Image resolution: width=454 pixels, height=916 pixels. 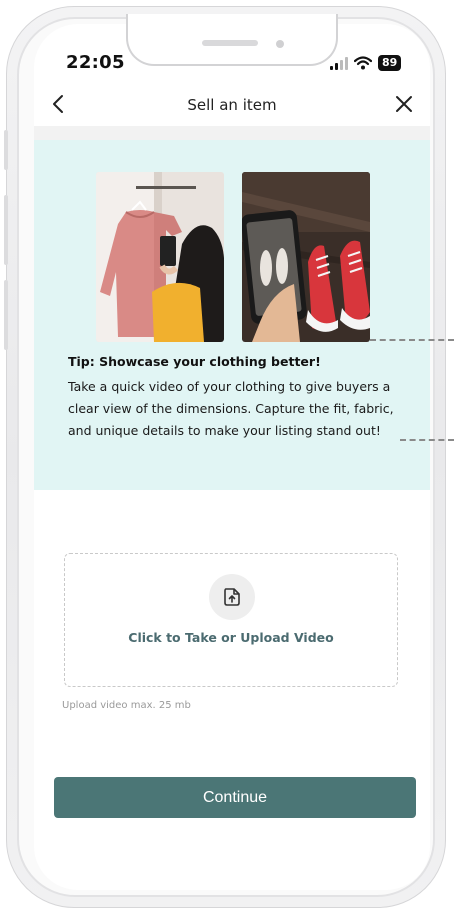 I want to click on battery-icon: 89, so click(x=390, y=63).